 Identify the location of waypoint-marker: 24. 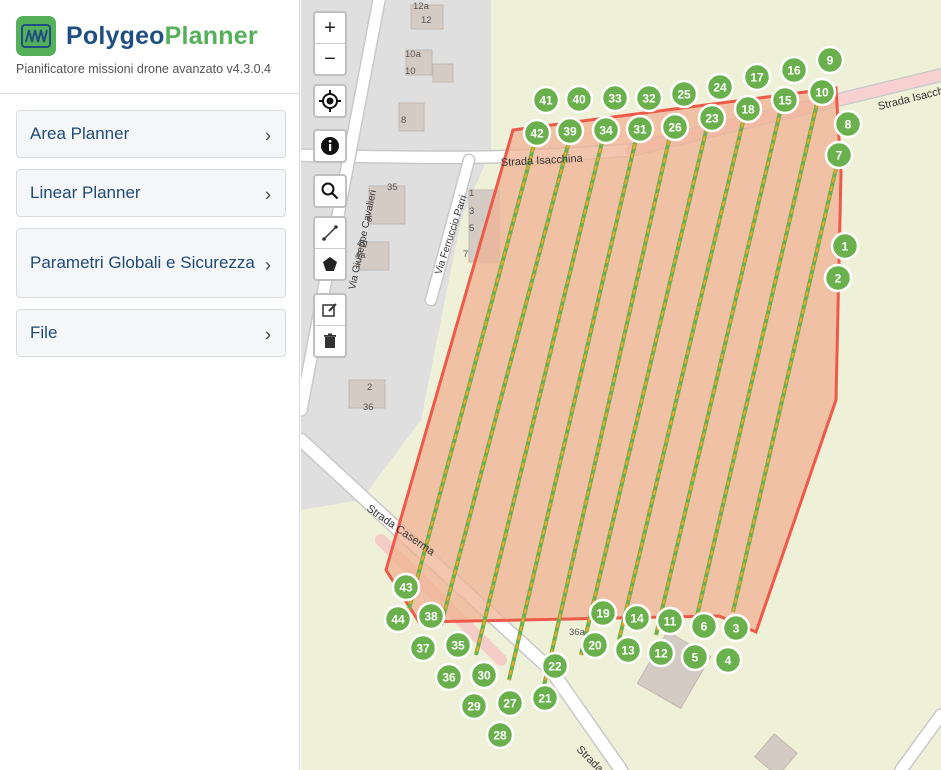
(720, 87).